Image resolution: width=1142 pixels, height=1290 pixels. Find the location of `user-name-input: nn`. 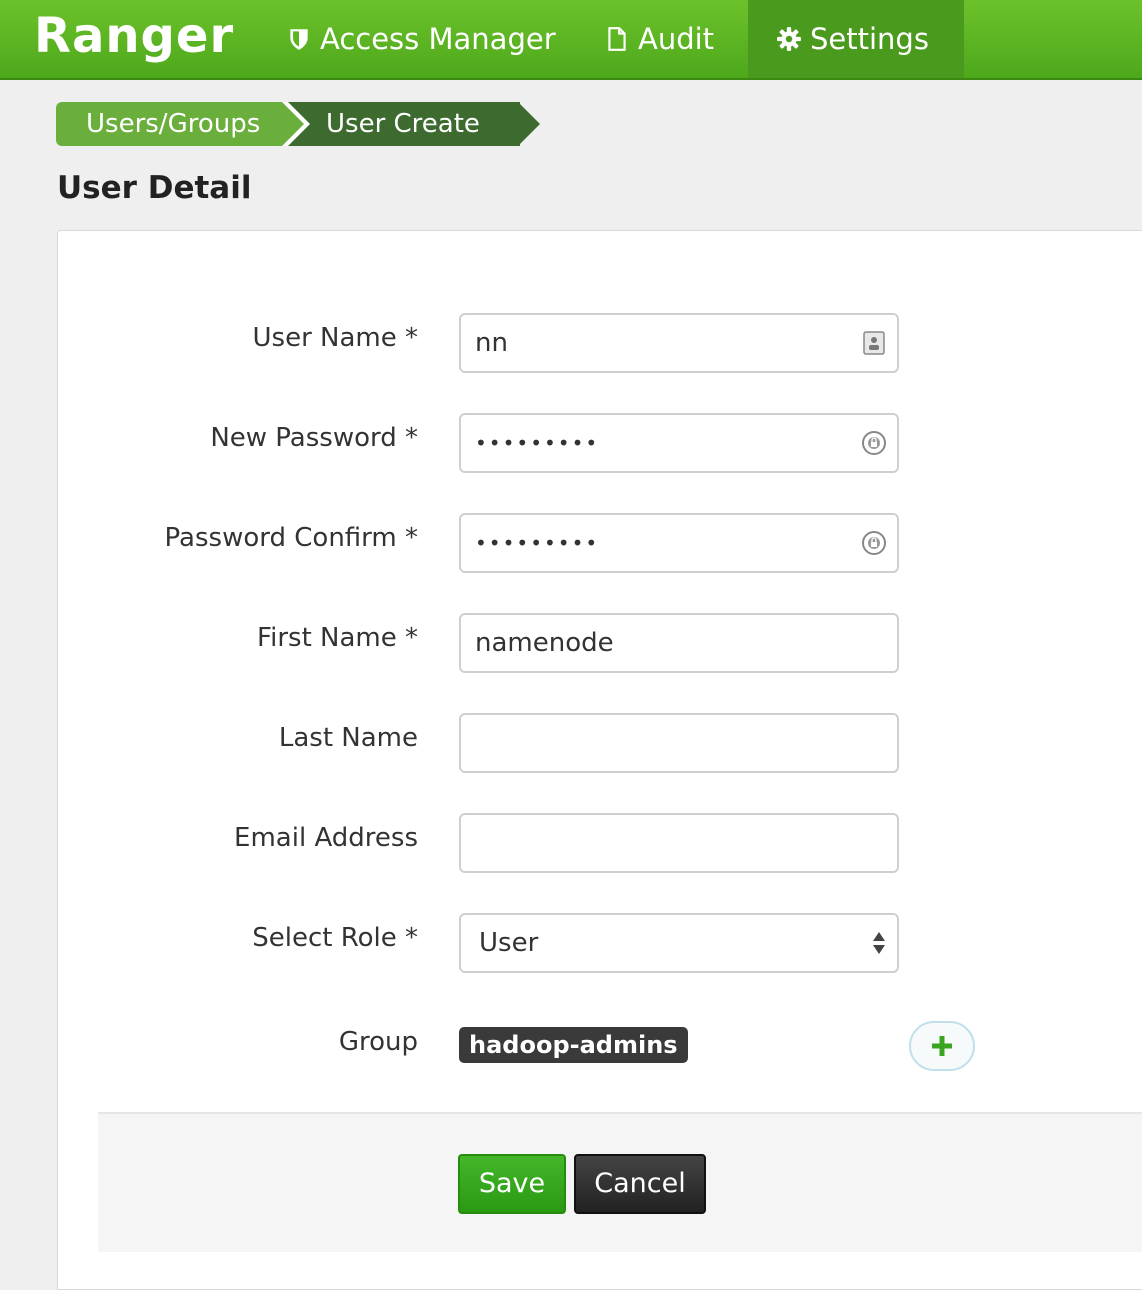

user-name-input: nn is located at coordinates (679, 343).